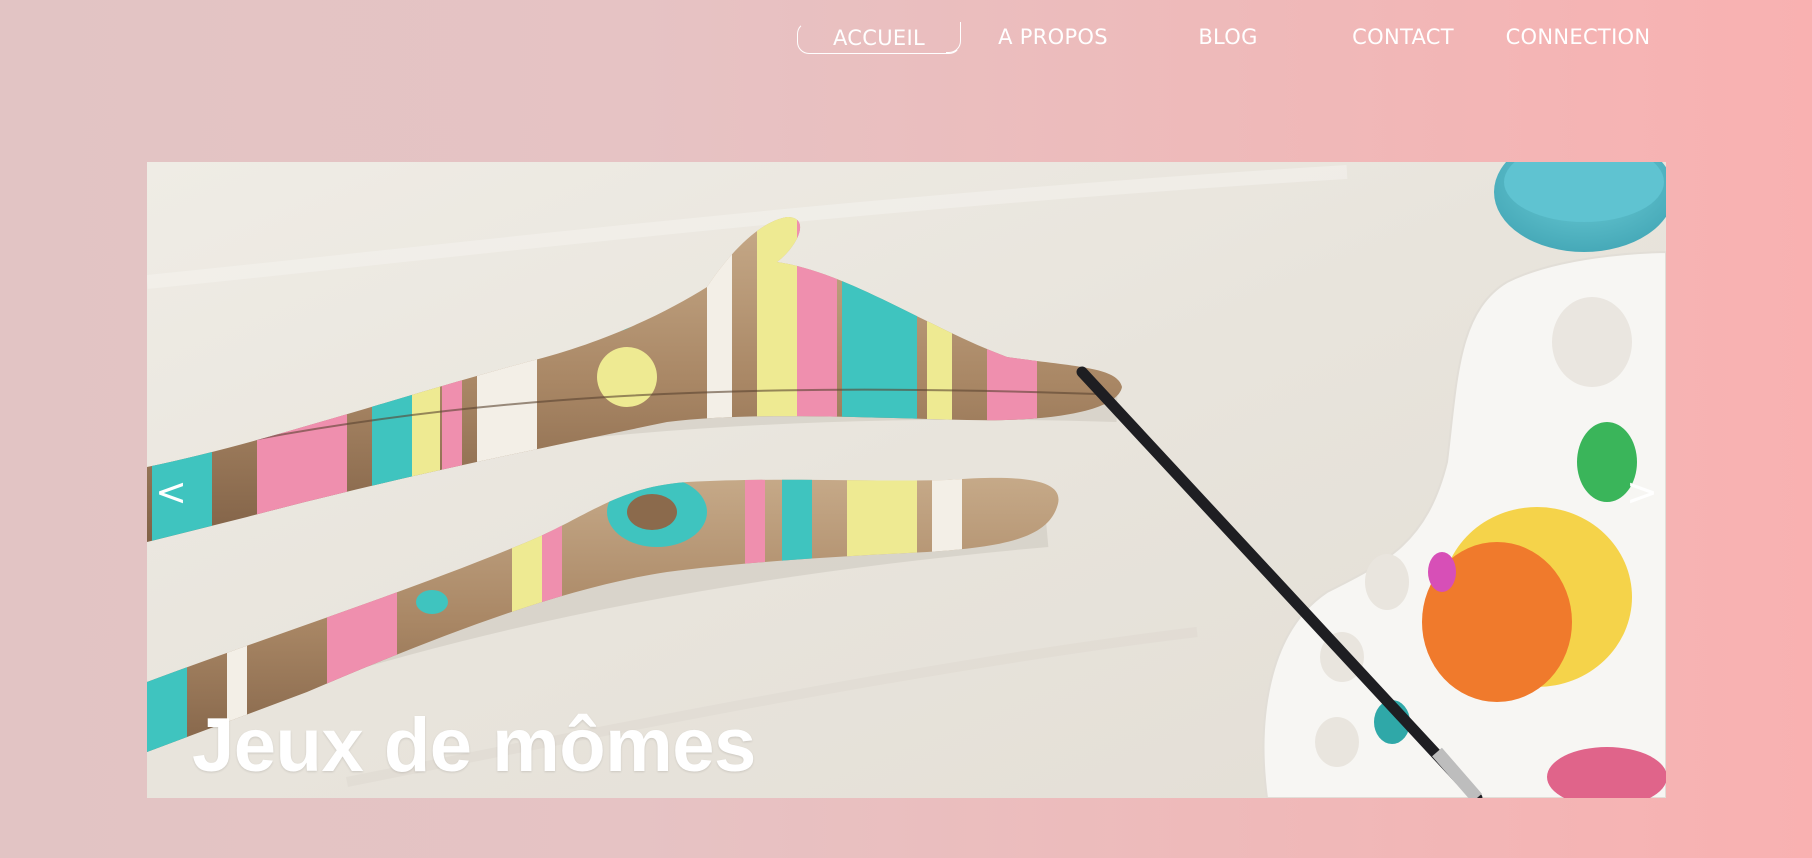 The image size is (1812, 858). Describe the element at coordinates (1642, 492) in the screenshot. I see `carousel-next-button: >` at that location.